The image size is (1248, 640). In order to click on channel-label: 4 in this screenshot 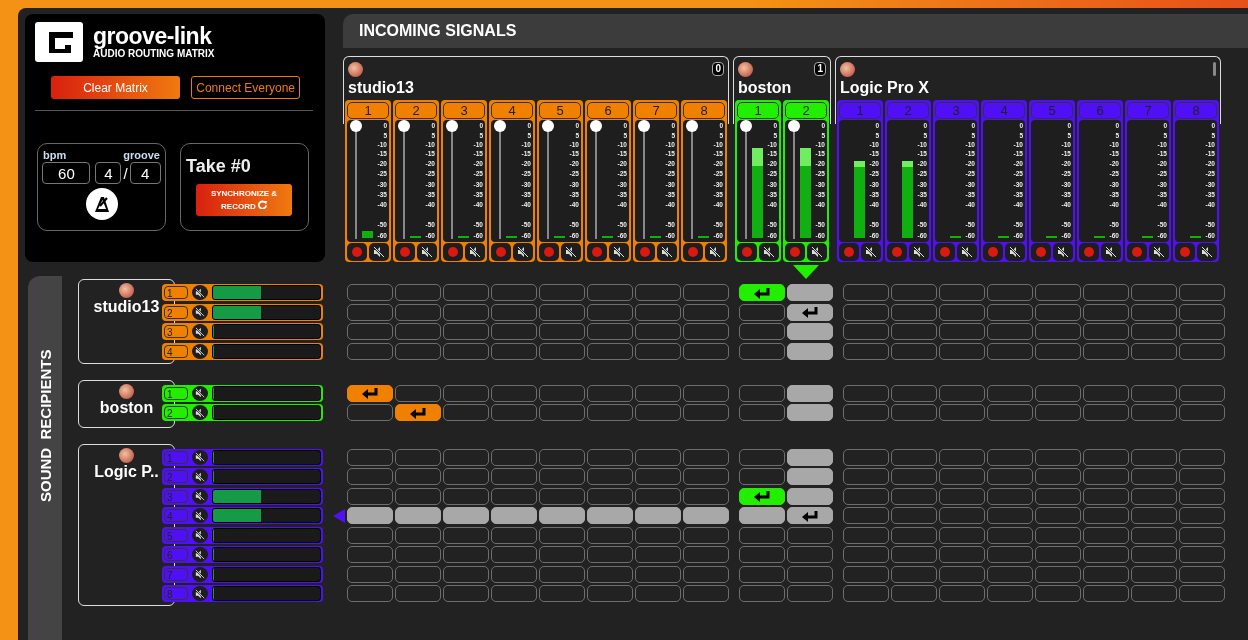, I will do `click(512, 110)`.